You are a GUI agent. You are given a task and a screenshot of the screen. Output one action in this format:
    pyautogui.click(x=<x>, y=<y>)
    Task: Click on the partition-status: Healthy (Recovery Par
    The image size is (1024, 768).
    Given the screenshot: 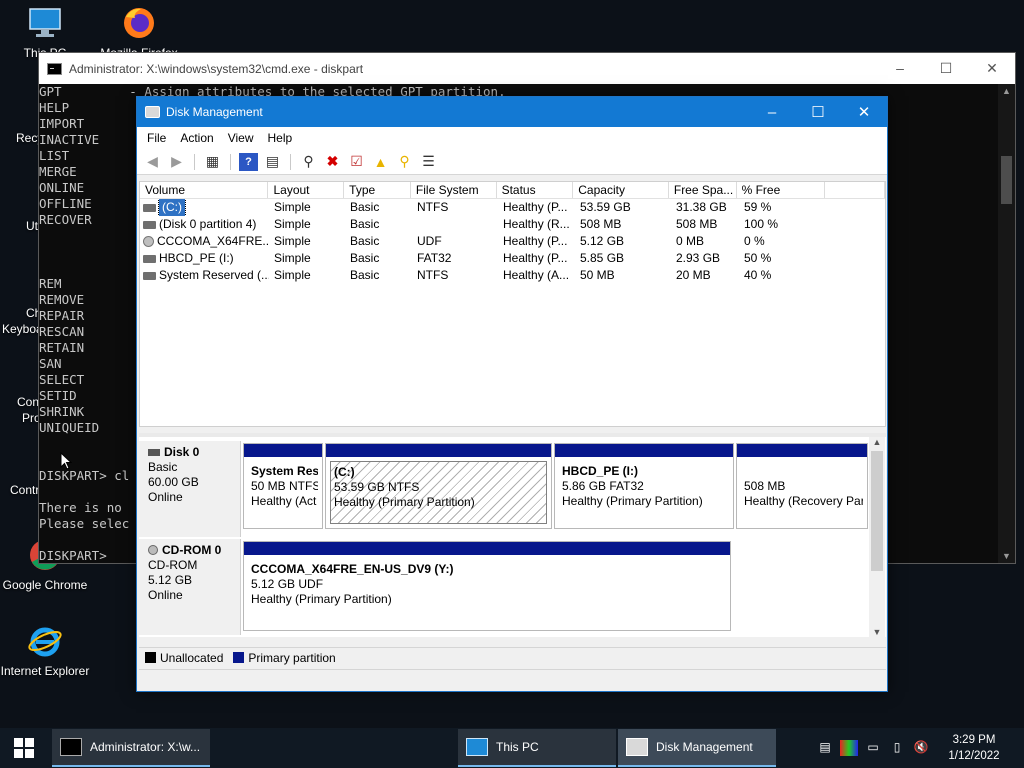 What is the action you would take?
    pyautogui.click(x=803, y=501)
    